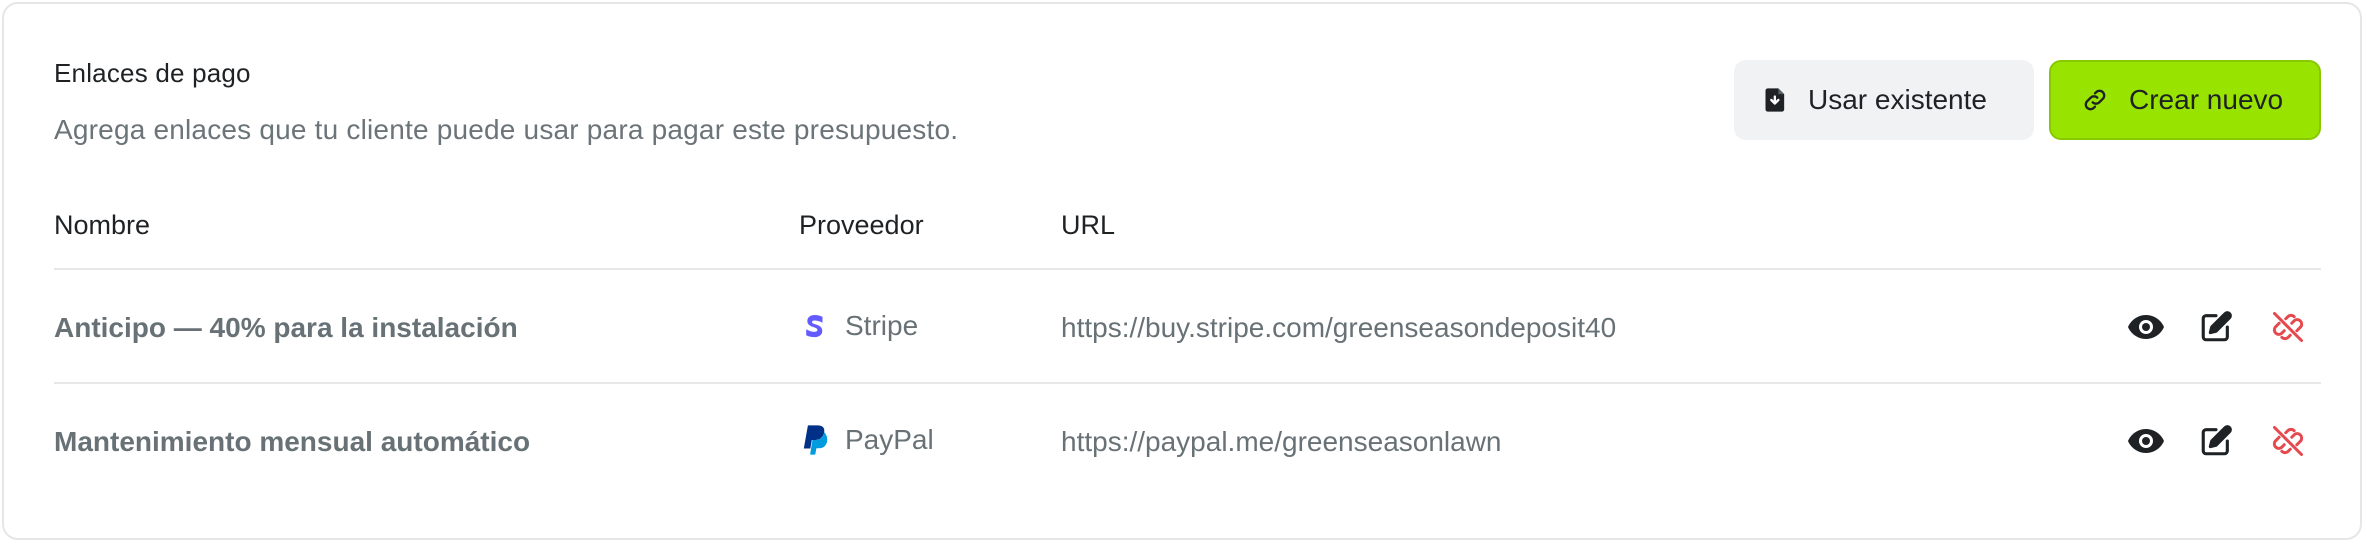 The height and width of the screenshot is (544, 2366). I want to click on row-name: Anticipo — 40% para la instalación, so click(286, 327).